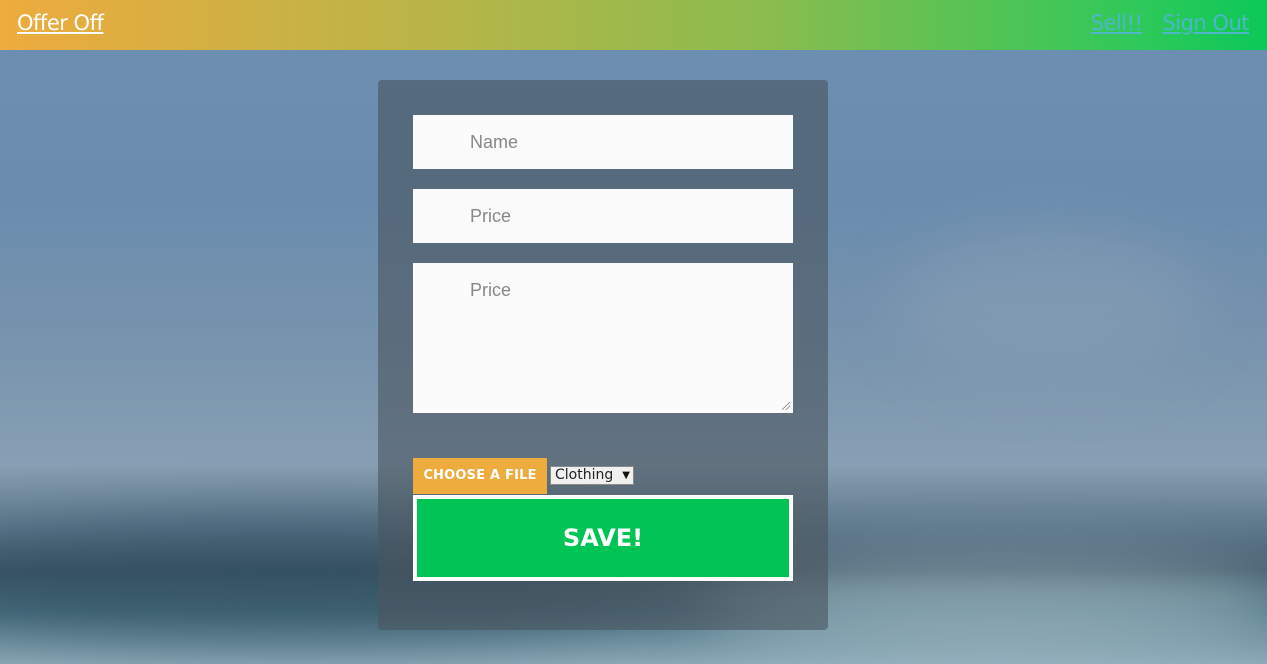  I want to click on description-textarea: Price, so click(603, 338).